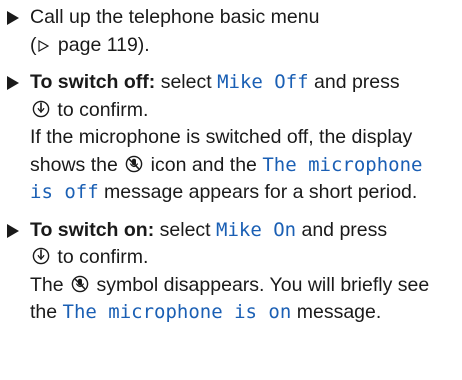  I want to click on switch-off-label: To switch off:, so click(93, 82).